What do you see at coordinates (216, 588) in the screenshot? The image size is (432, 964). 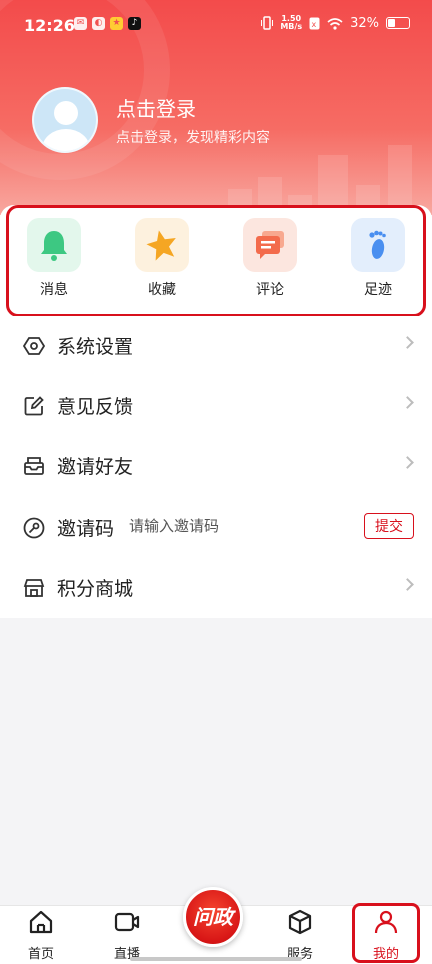 I see `menu-item-points-mall: 积分商城` at bounding box center [216, 588].